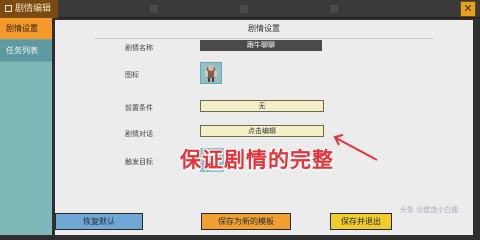  I want to click on annotation-arrow, so click(355, 147).